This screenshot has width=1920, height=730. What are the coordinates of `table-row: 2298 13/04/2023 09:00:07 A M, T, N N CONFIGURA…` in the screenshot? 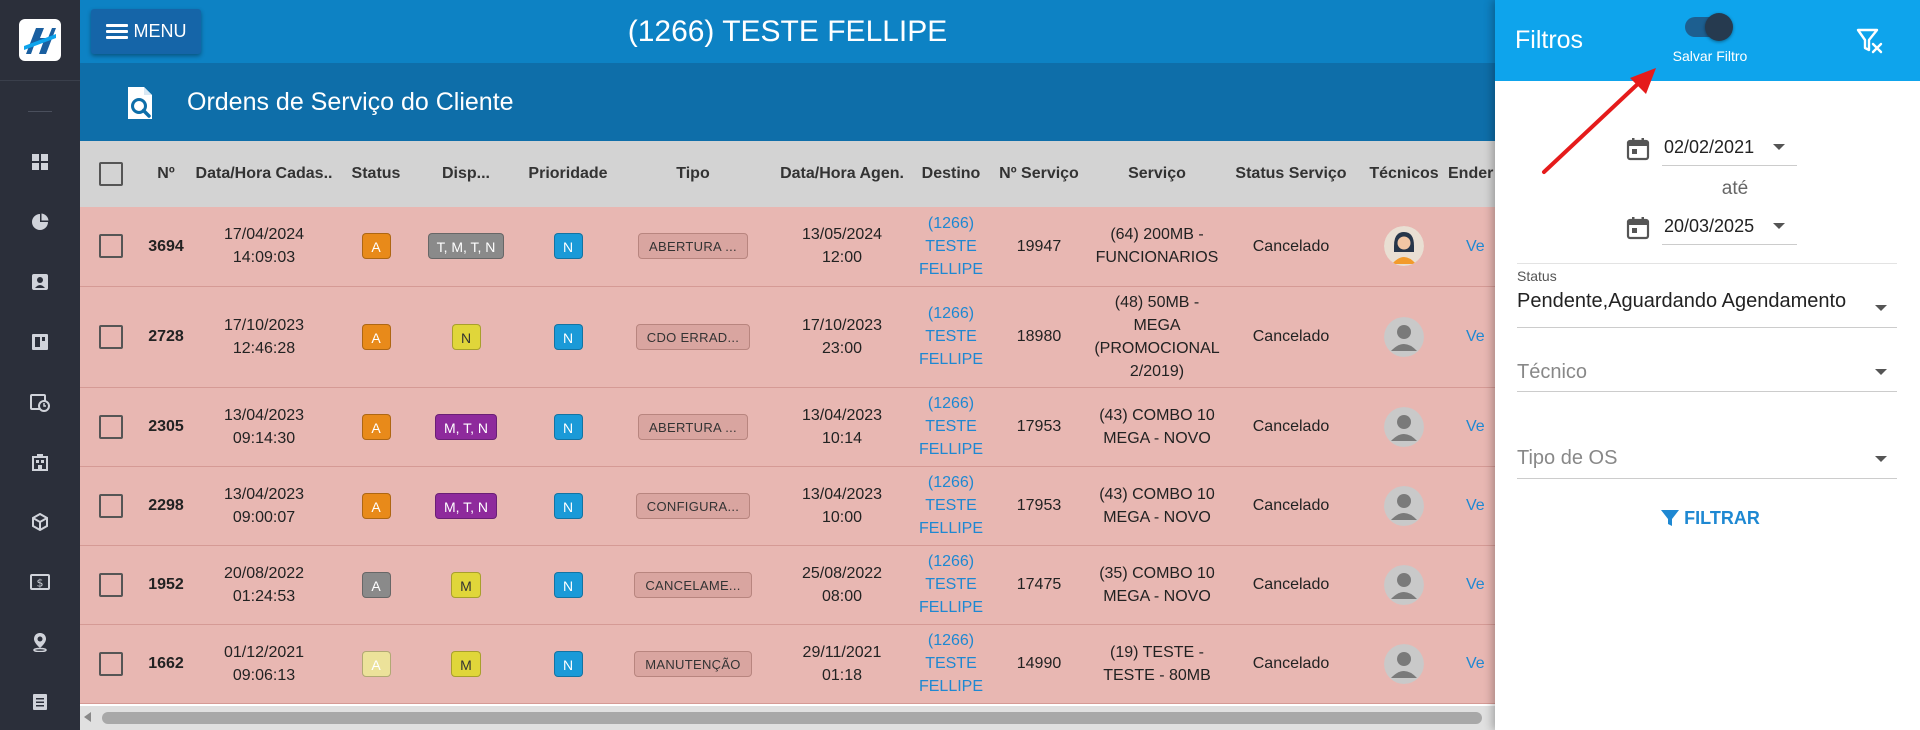 It's located at (787, 505).